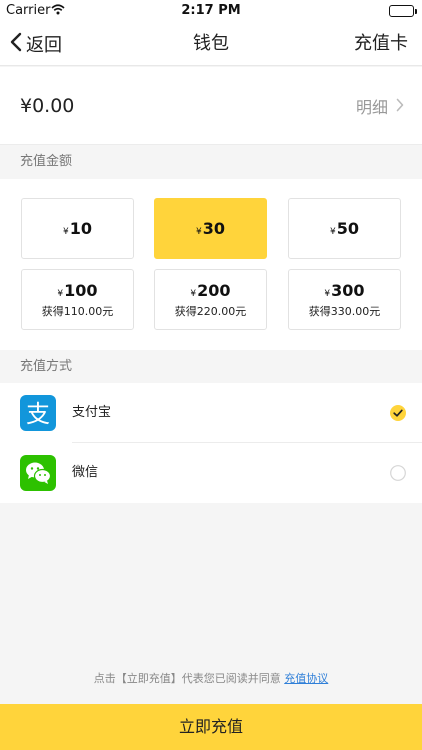 This screenshot has width=422, height=750. Describe the element at coordinates (211, 106) in the screenshot. I see `balance-row: ¥0.00 明细` at that location.